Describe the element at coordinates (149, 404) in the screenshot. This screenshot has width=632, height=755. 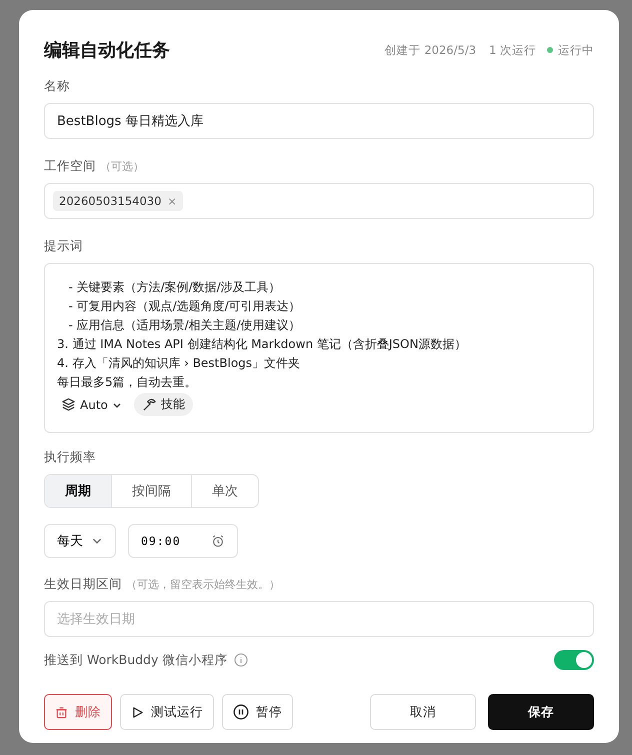
I see `hammer-icon` at that location.